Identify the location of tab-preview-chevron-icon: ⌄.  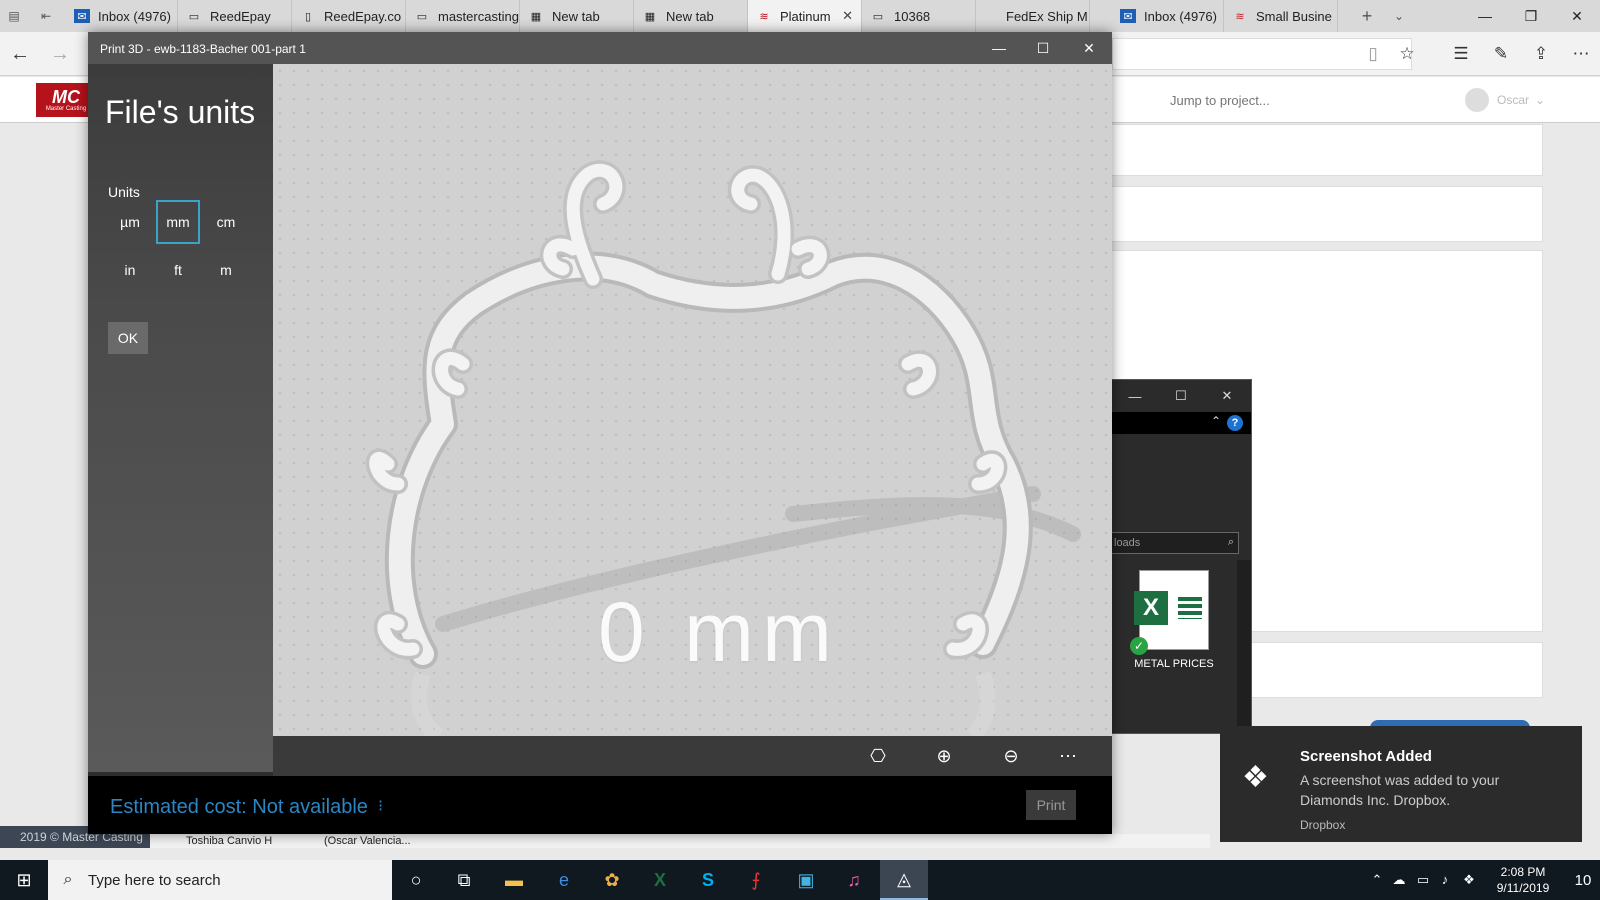
(1399, 16).